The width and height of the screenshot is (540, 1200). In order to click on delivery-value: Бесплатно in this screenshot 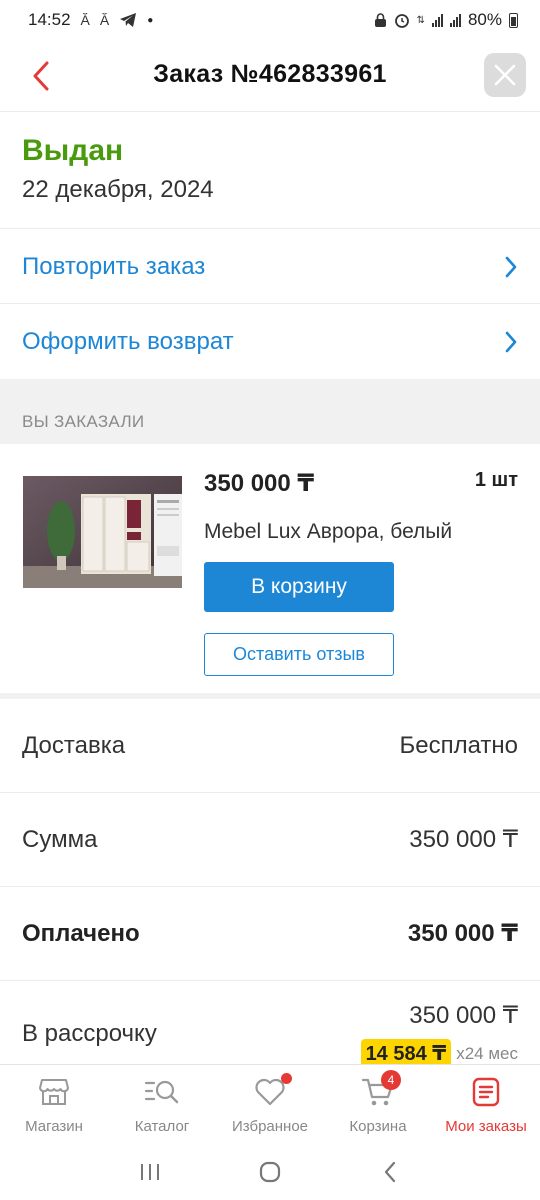, I will do `click(458, 745)`.